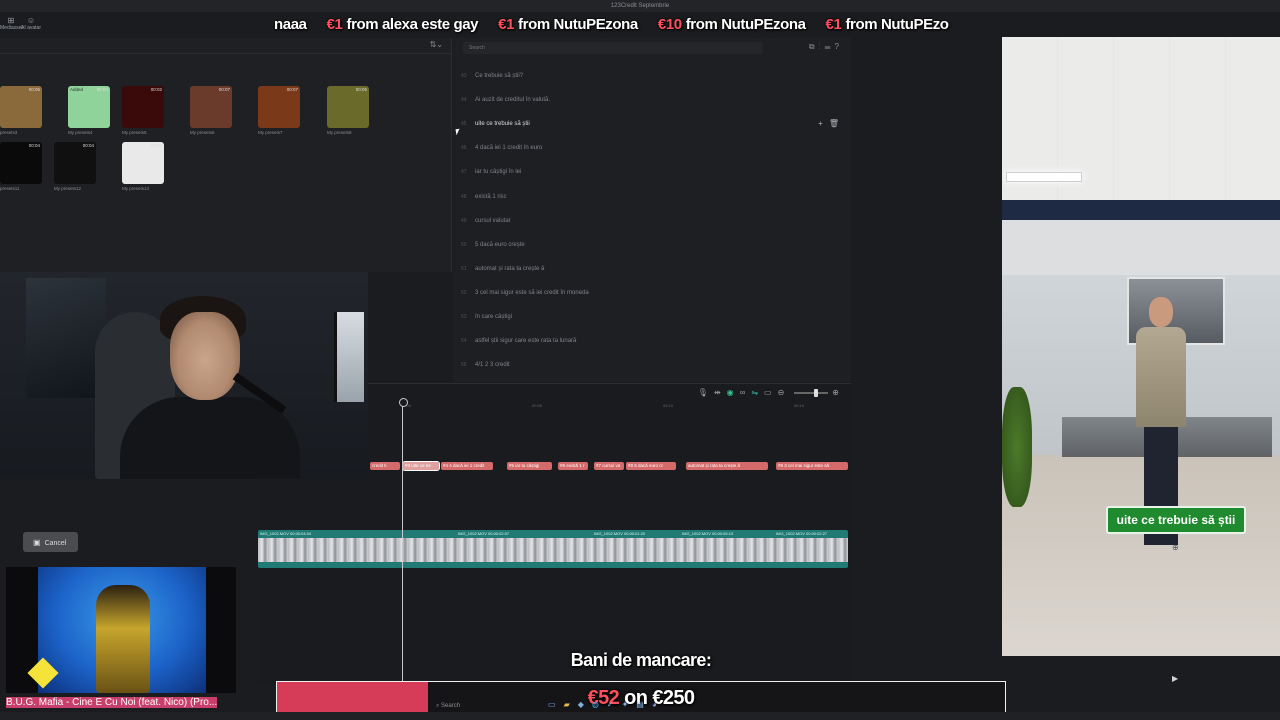 Image resolution: width=1280 pixels, height=720 pixels. What do you see at coordinates (585, 704) in the screenshot?
I see `app-icon: ◆` at bounding box center [585, 704].